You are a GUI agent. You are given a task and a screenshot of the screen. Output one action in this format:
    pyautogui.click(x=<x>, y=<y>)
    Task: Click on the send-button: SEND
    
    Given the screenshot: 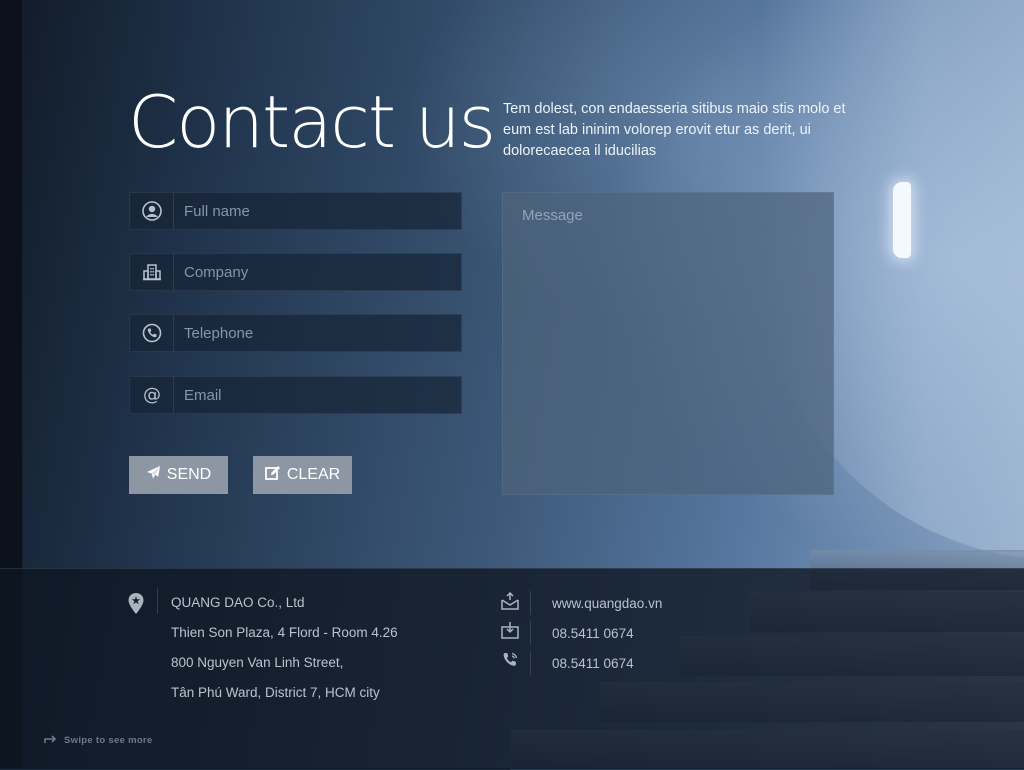 What is the action you would take?
    pyautogui.click(x=178, y=475)
    